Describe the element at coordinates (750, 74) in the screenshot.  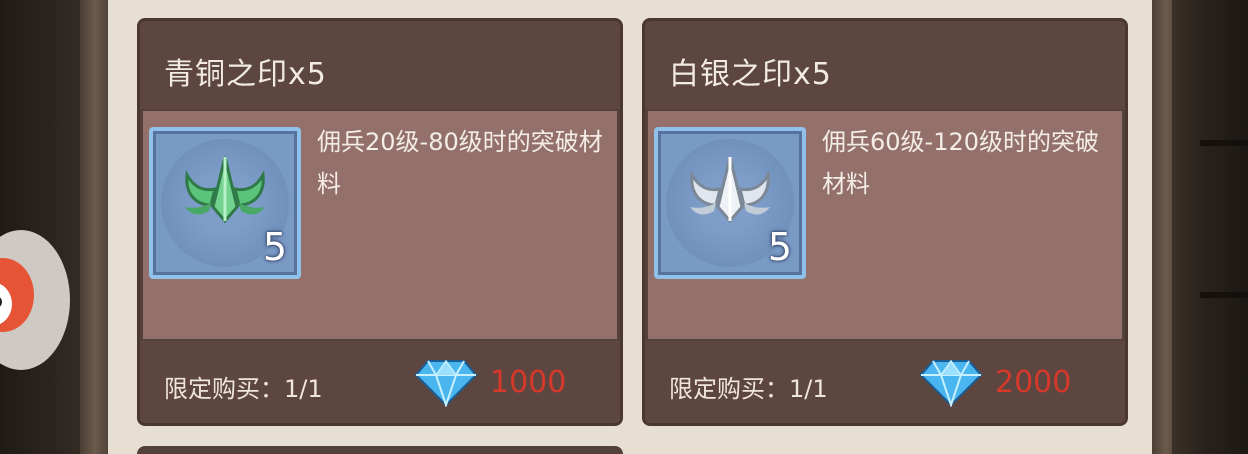
I see `item-title: 白银之印x5` at that location.